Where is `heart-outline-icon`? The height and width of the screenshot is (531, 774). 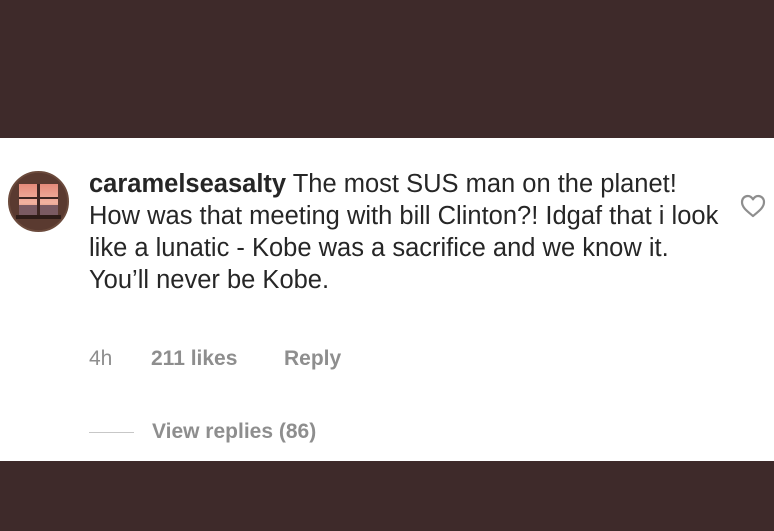 heart-outline-icon is located at coordinates (753, 206).